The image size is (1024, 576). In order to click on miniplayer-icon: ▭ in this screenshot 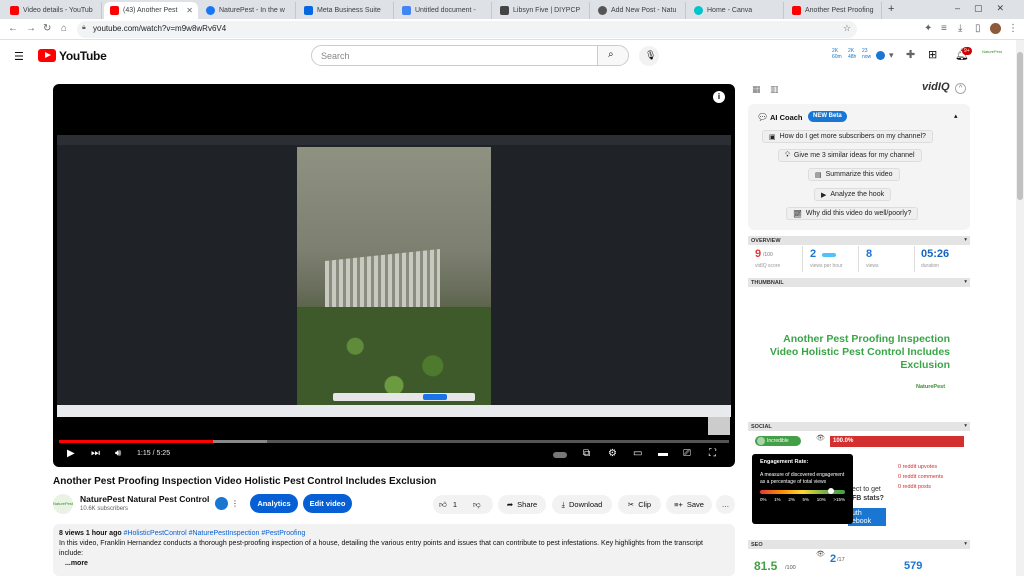, I will do `click(637, 453)`.